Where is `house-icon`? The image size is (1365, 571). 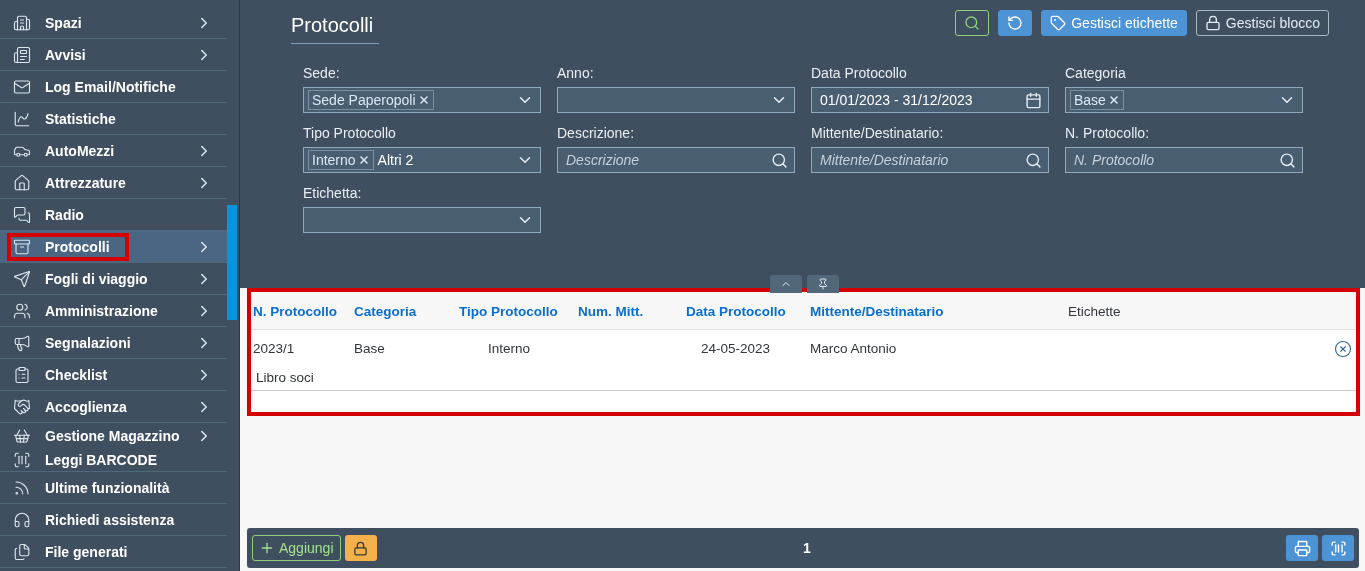 house-icon is located at coordinates (22, 182).